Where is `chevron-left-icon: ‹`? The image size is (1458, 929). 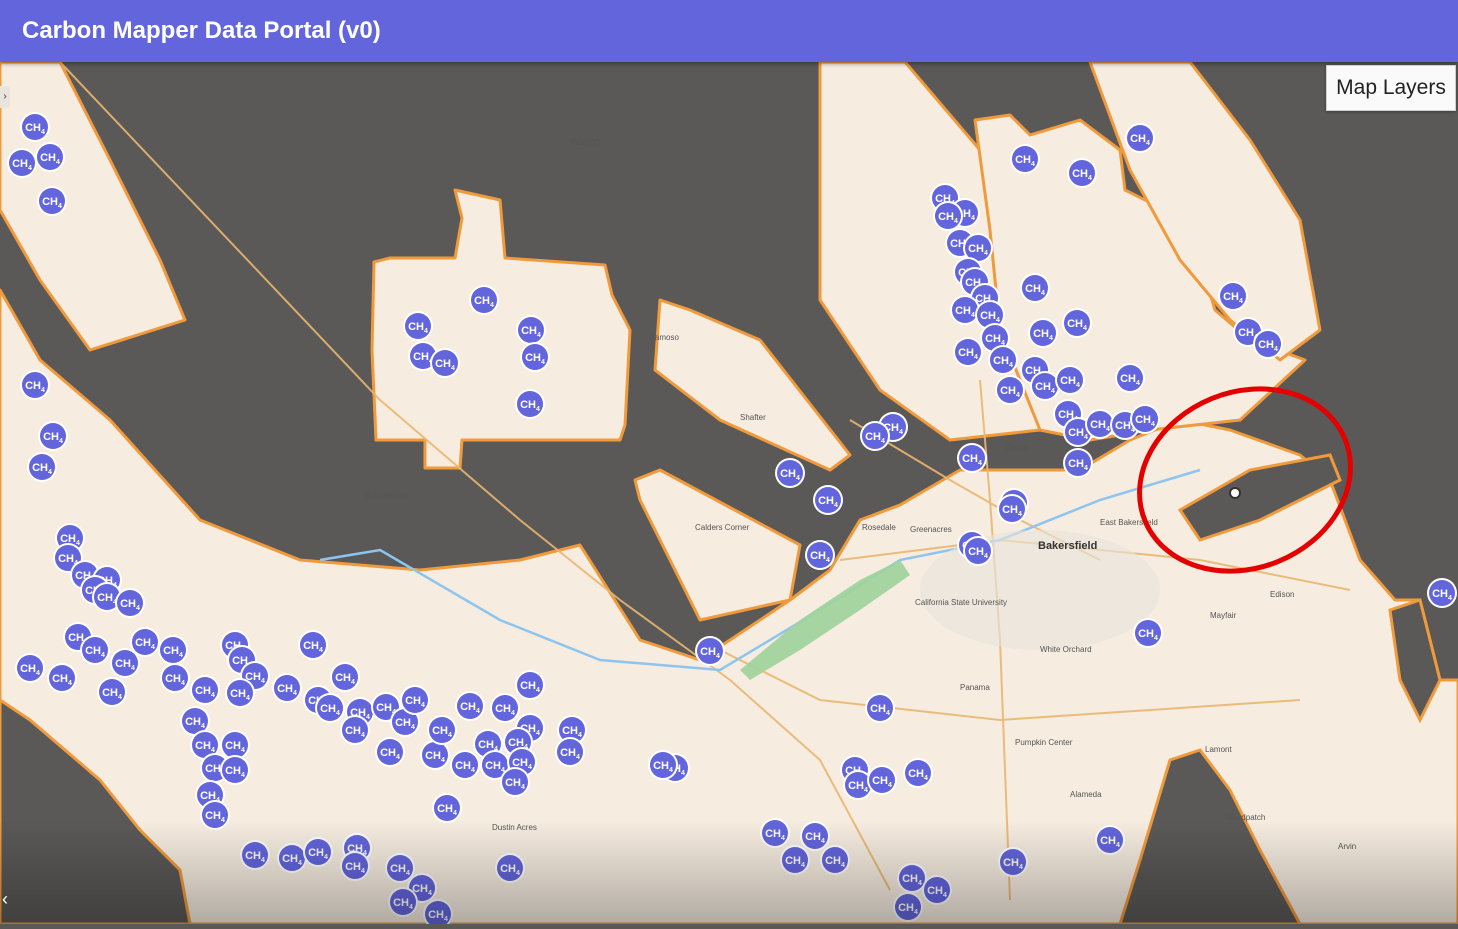
chevron-left-icon: ‹ is located at coordinates (5, 899).